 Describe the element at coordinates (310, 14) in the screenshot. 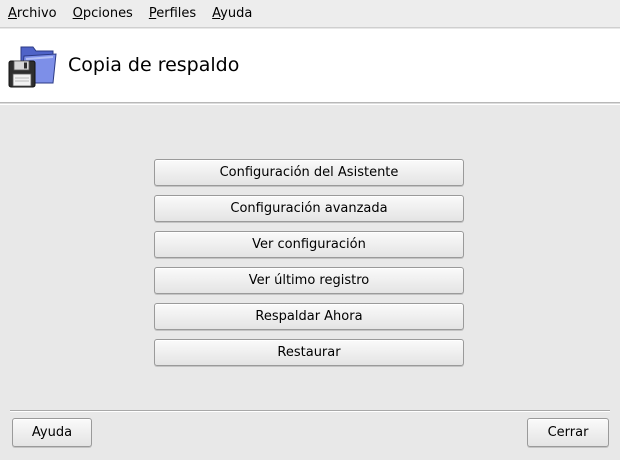

I see `menubar: Archivo Opciones Perfiles Ayuda` at that location.